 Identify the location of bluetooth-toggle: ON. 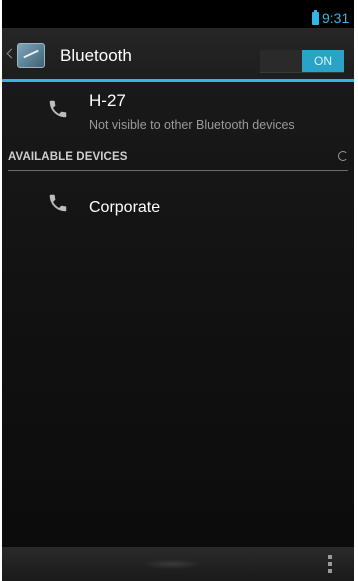
(302, 61).